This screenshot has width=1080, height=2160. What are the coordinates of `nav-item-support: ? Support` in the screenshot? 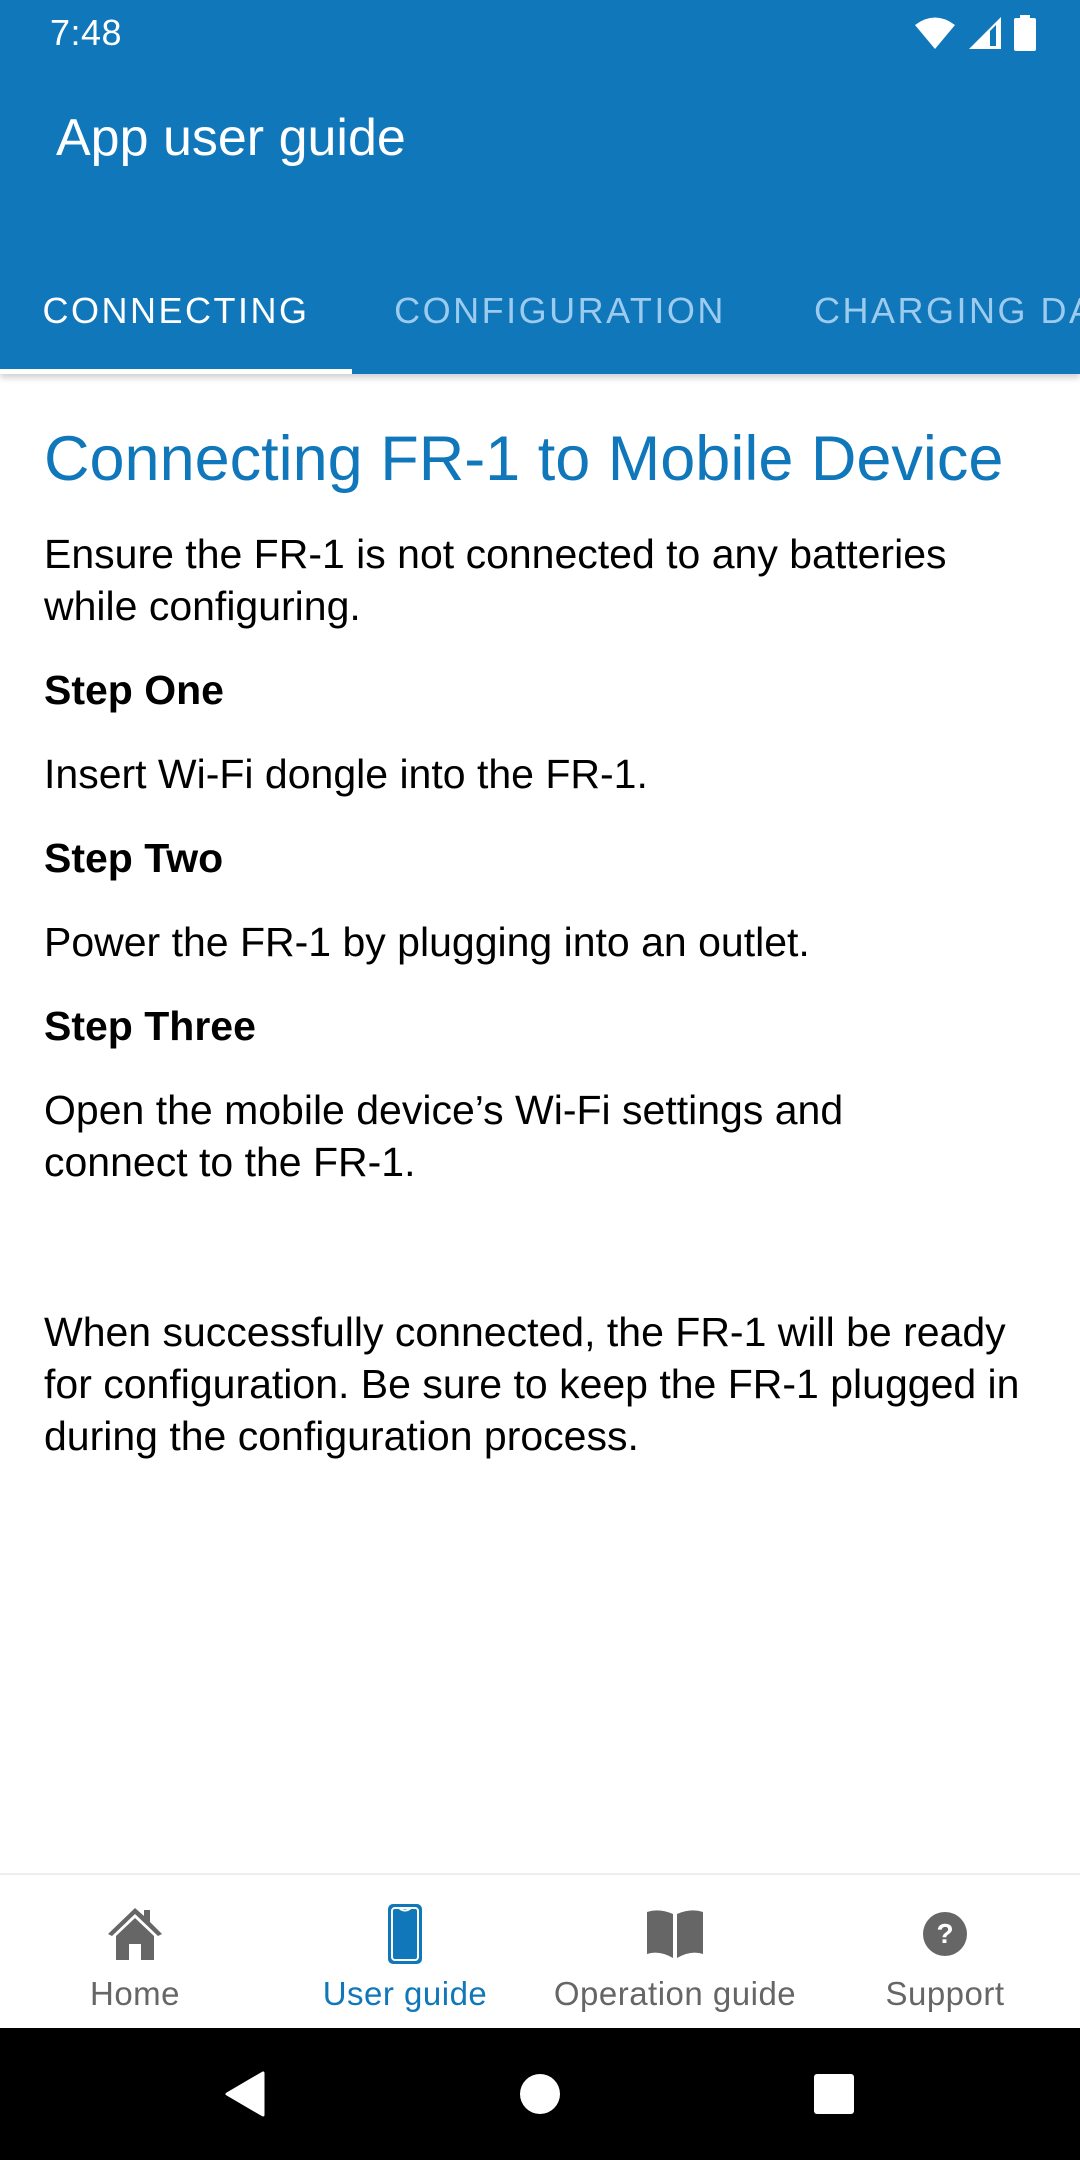 It's located at (945, 1951).